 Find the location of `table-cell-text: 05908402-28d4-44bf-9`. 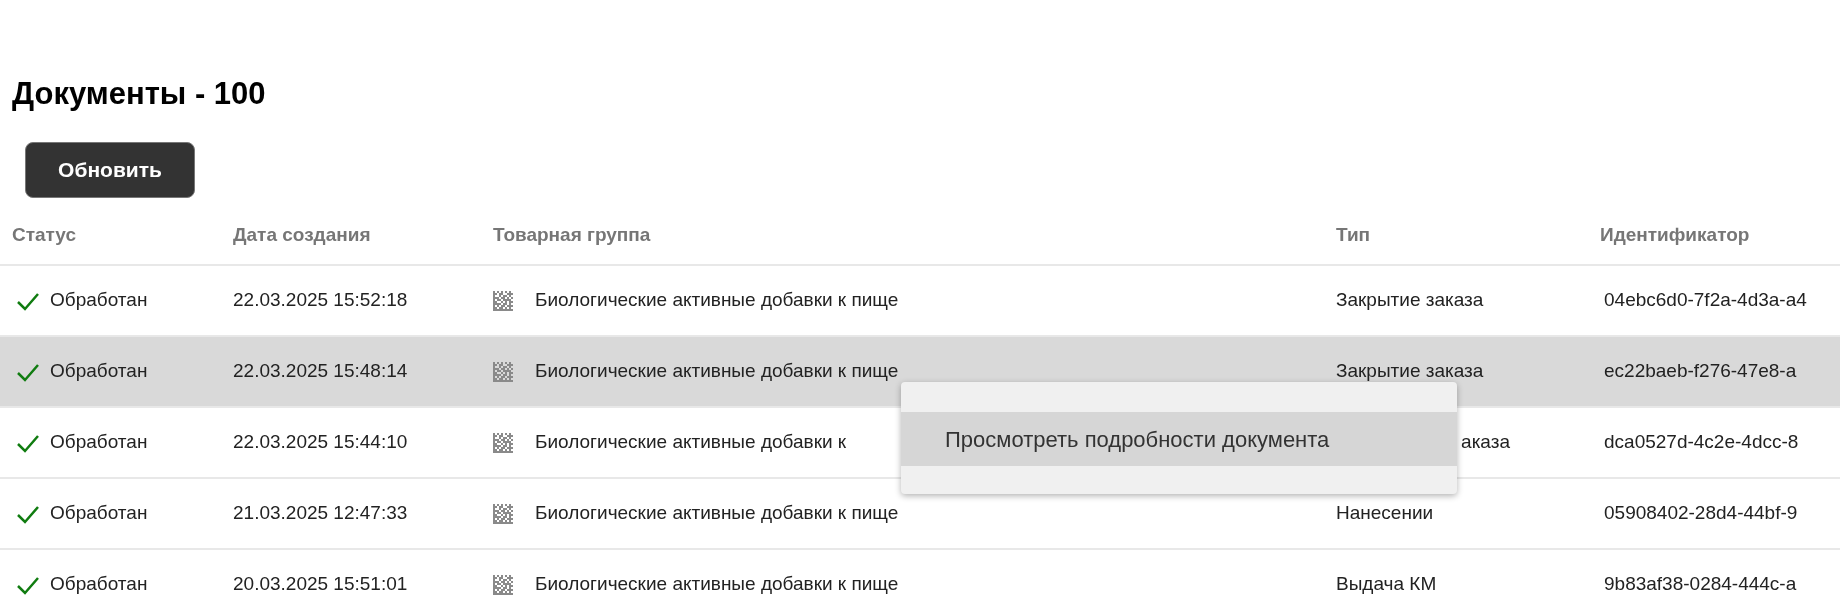

table-cell-text: 05908402-28d4-44bf-9 is located at coordinates (1701, 513).